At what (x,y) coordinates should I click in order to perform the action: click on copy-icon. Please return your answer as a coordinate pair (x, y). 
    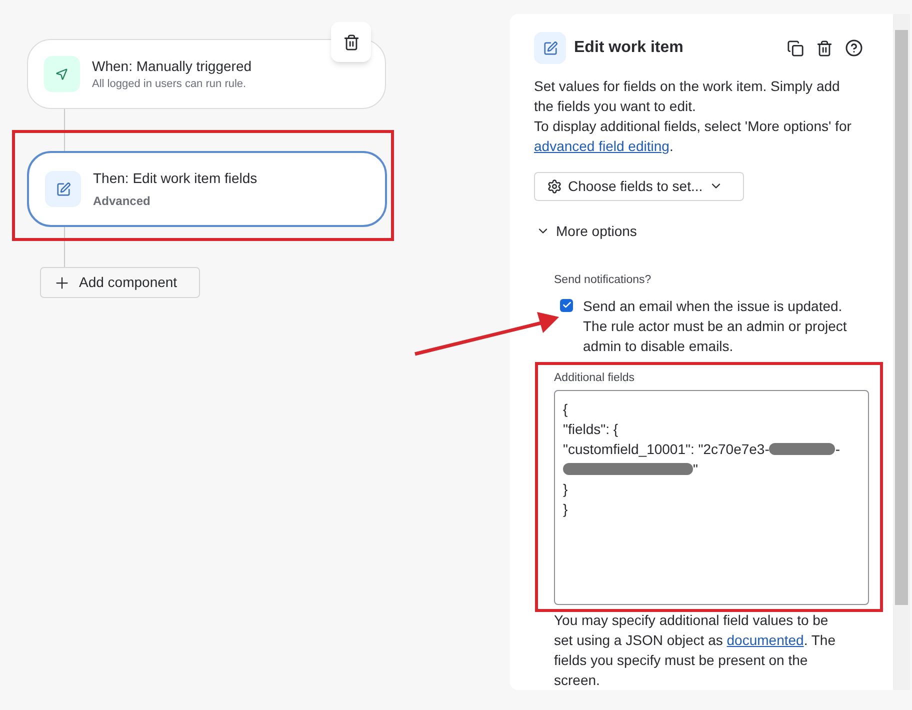
    Looking at the image, I should click on (795, 48).